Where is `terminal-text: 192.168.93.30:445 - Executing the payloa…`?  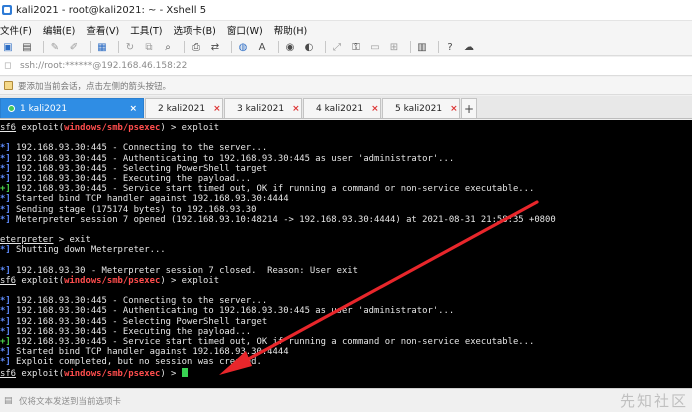
terminal-text: 192.168.93.30:445 - Executing the payloa… is located at coordinates (131, 331).